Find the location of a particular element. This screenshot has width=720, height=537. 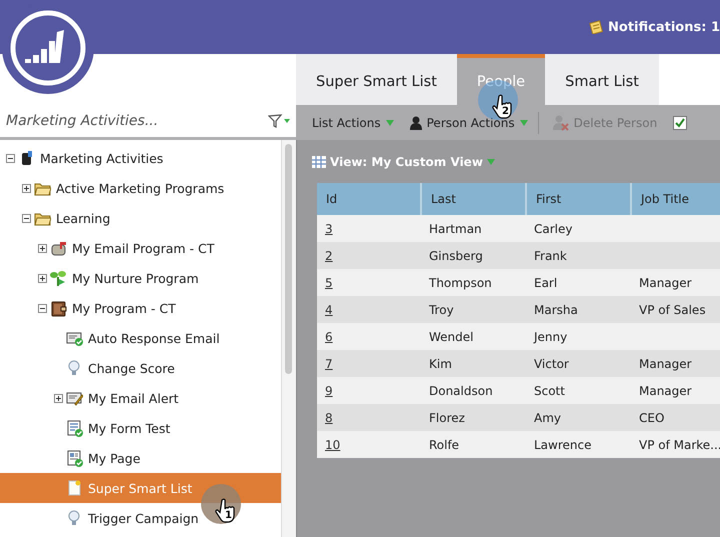

tree-item: My Nurture Program is located at coordinates (99, 278).